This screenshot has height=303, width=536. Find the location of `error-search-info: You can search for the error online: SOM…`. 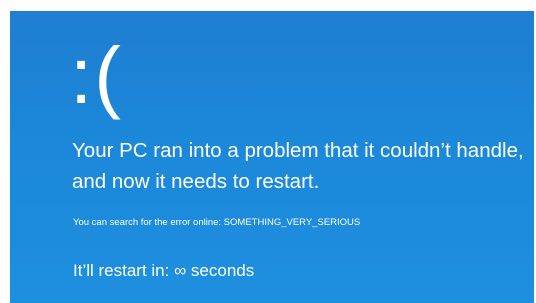

error-search-info: You can search for the error online: SOM… is located at coordinates (217, 222).